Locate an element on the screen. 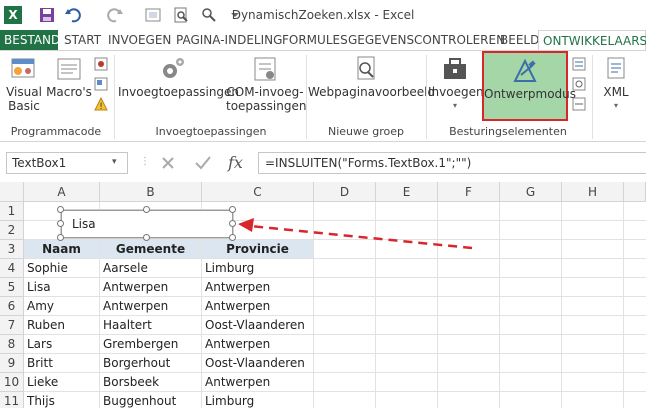 Image resolution: width=646 pixels, height=408 pixels. row-header: 9 is located at coordinates (12, 363).